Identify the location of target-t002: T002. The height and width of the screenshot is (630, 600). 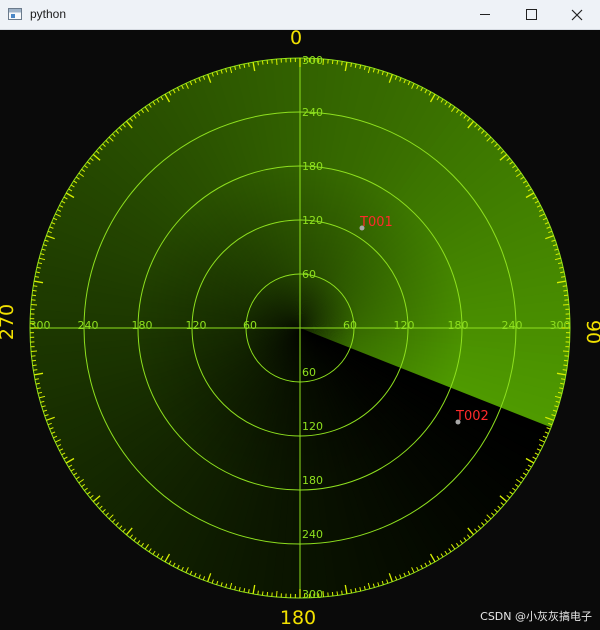
(472, 417).